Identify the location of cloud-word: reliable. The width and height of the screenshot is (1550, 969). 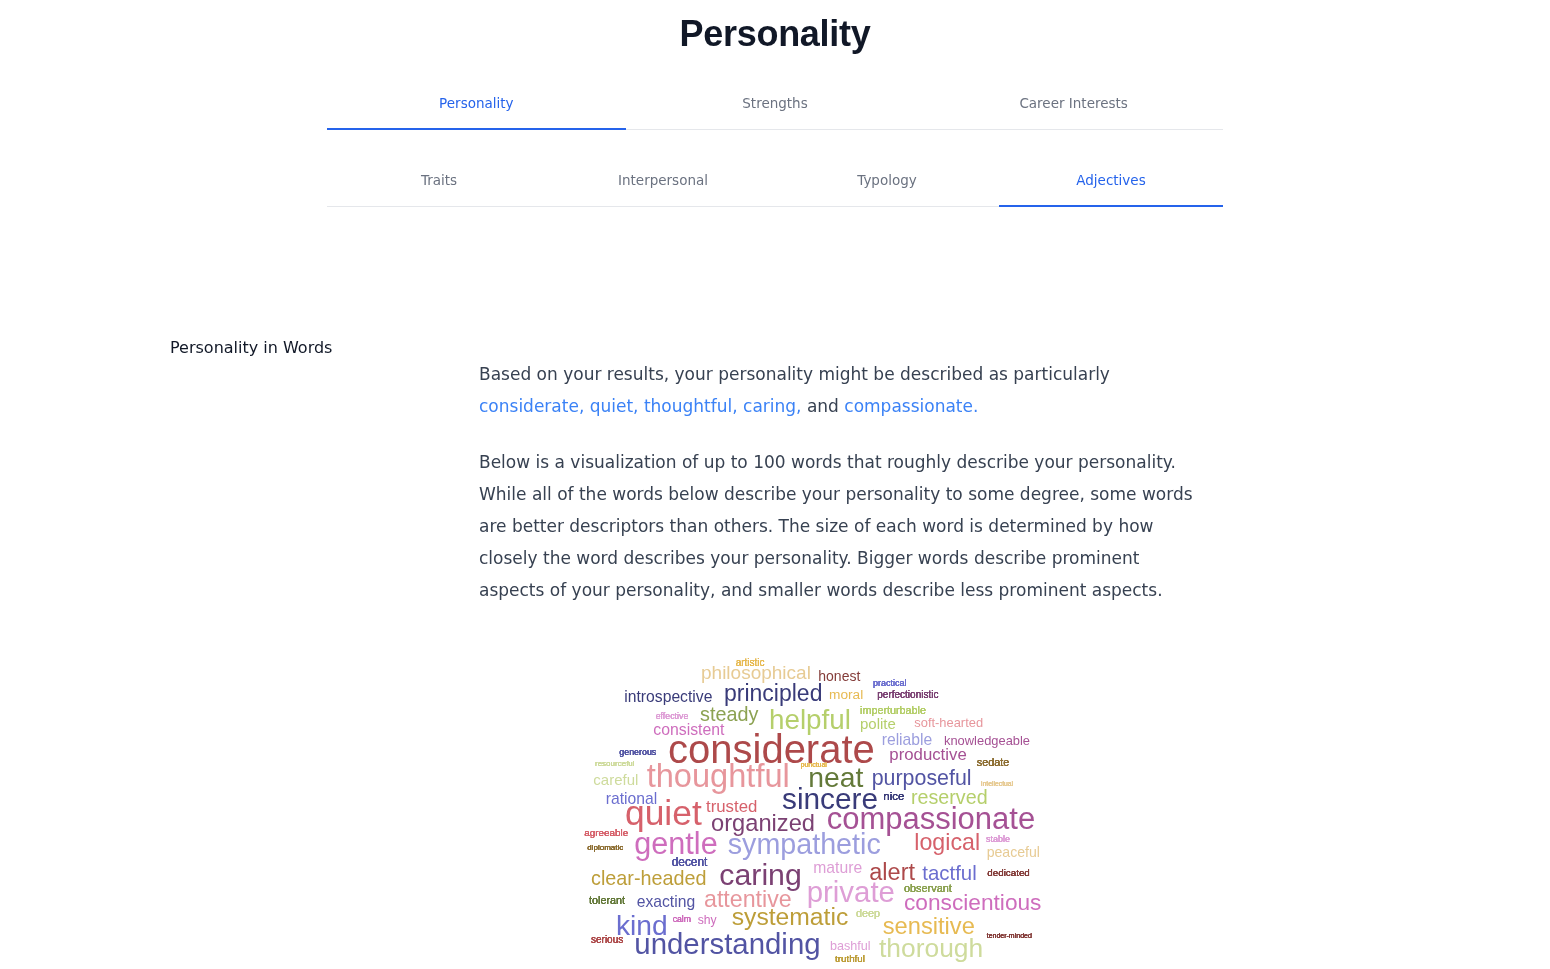
(907, 740).